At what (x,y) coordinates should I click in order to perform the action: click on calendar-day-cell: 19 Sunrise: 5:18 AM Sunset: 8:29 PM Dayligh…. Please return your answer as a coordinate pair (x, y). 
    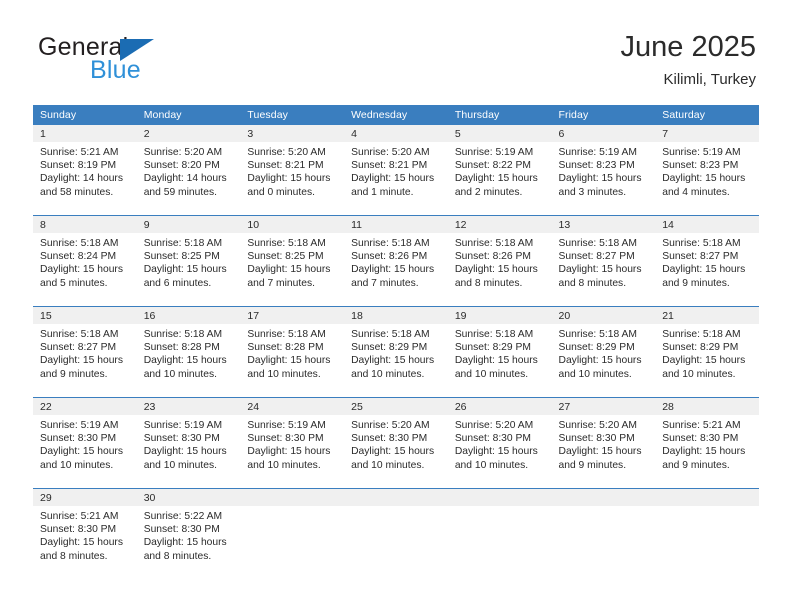
    Looking at the image, I should click on (499, 352).